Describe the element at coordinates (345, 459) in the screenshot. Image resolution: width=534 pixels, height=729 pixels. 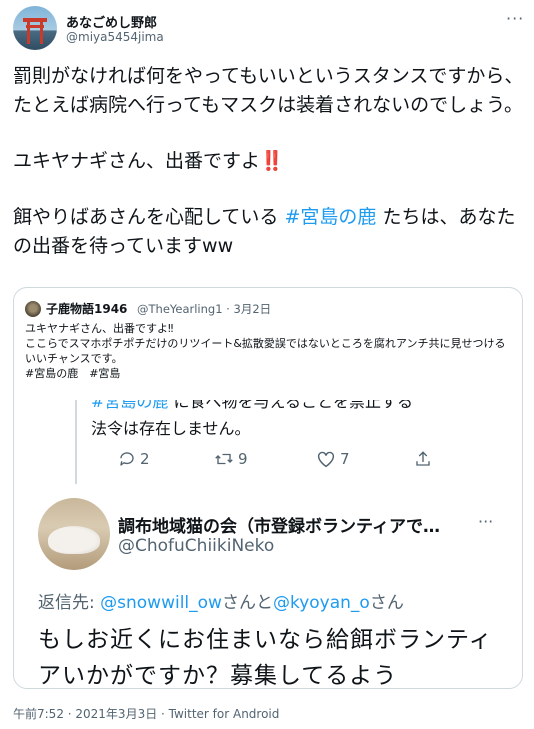
I see `like-count: 7` at that location.